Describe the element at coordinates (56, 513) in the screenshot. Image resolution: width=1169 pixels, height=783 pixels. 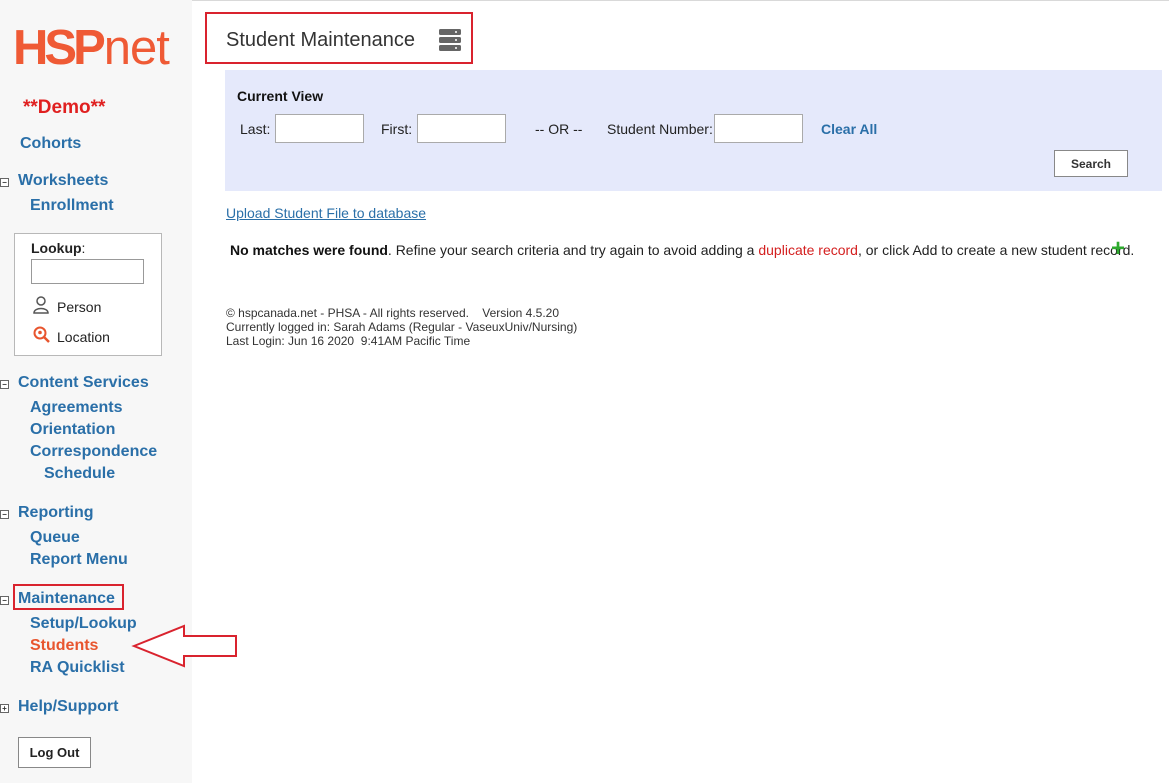
I see `nav-reporting: Reporting` at that location.